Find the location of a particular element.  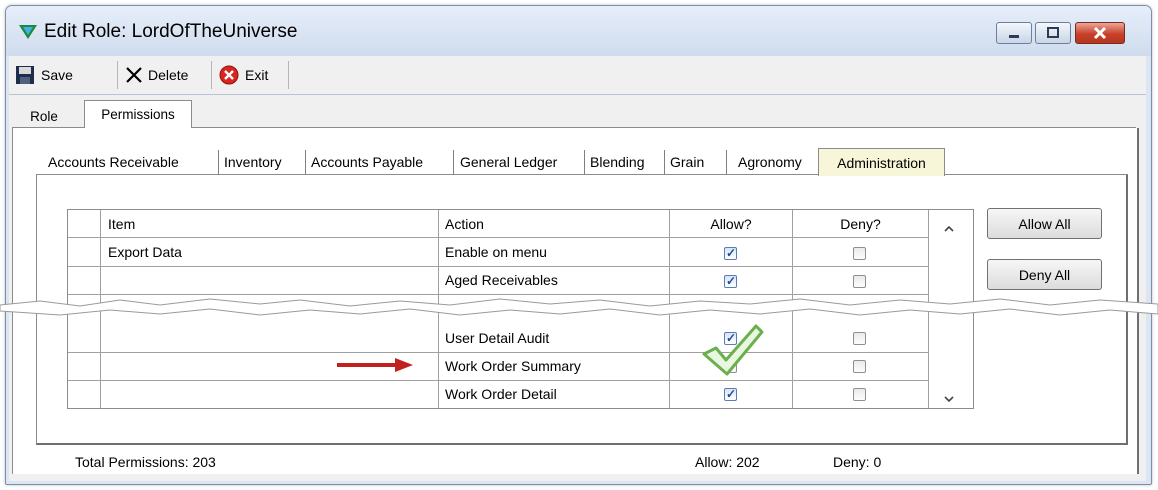

tab-accounts-payable: Accounts Payable is located at coordinates (367, 162).